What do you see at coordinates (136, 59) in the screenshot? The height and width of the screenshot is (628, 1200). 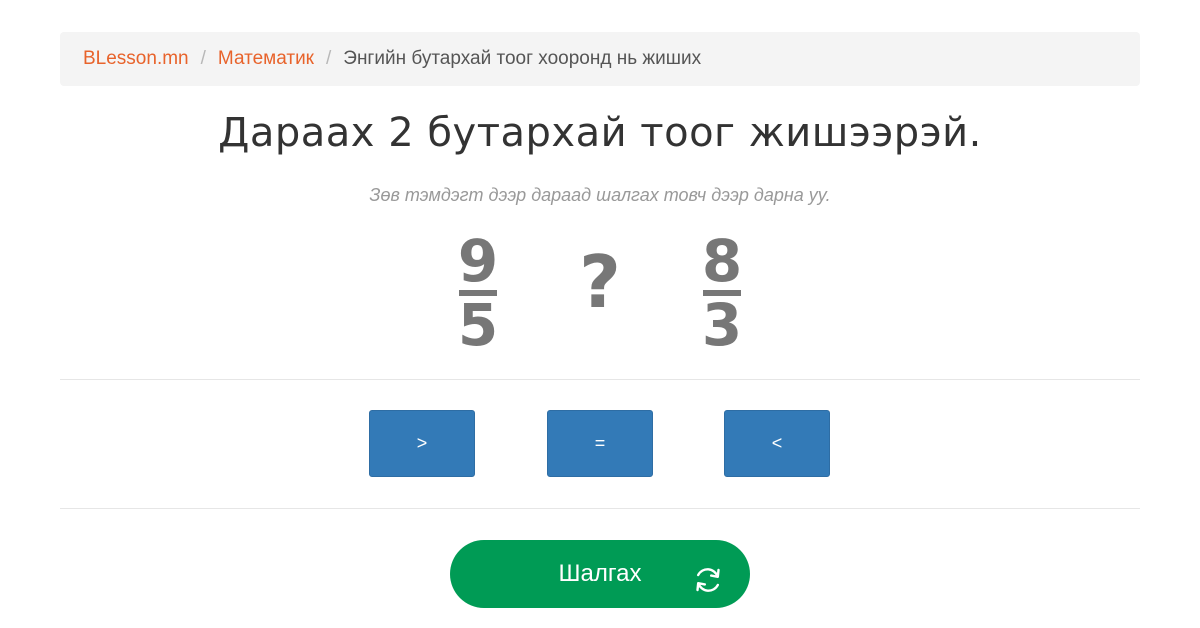 I see `breadcrumb-home-link: BLesson.mn` at bounding box center [136, 59].